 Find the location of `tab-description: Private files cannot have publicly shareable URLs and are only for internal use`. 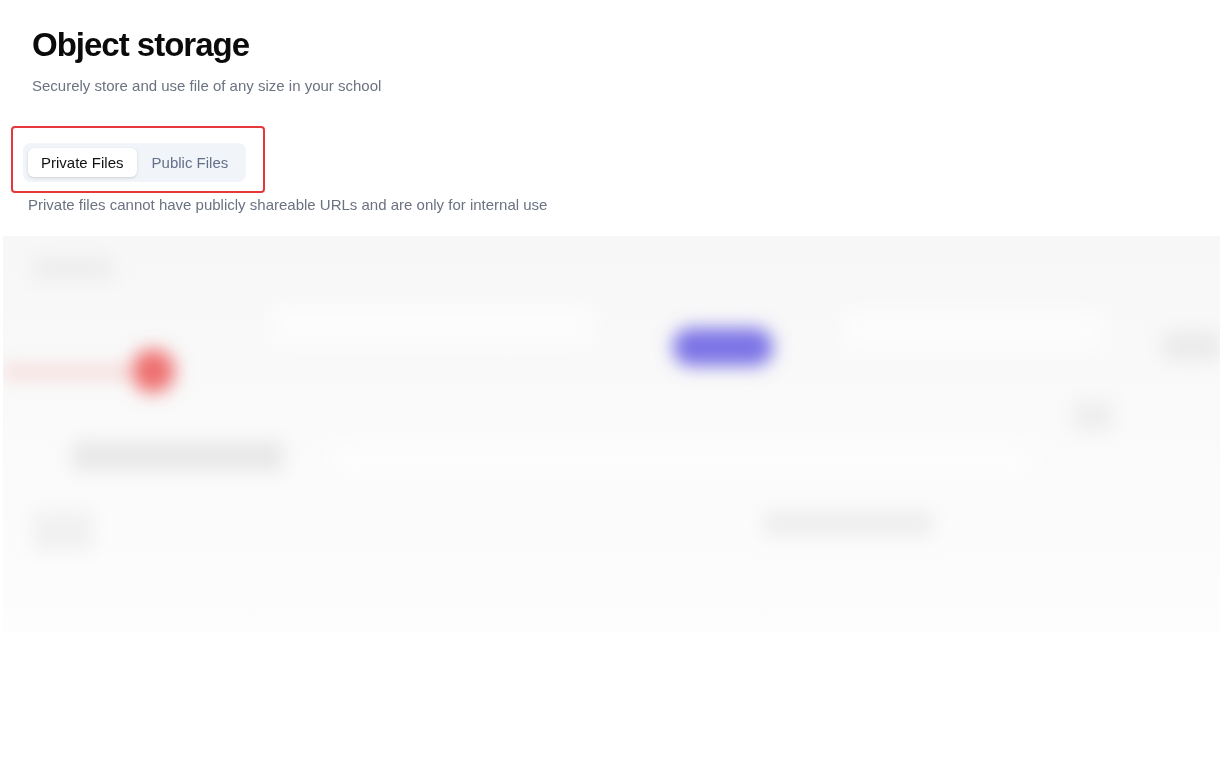

tab-description: Private files cannot have publicly shareable URLs and are only for internal use is located at coordinates (288, 205).